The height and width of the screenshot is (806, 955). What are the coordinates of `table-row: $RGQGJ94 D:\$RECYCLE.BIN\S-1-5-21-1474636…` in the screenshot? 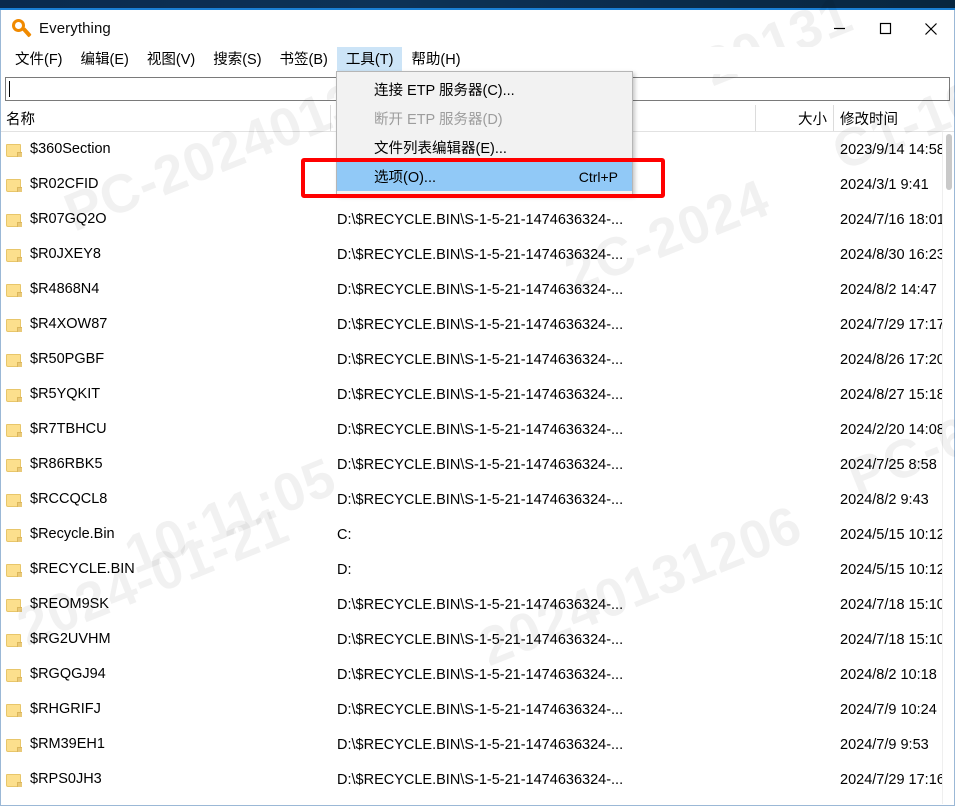 It's located at (477, 674).